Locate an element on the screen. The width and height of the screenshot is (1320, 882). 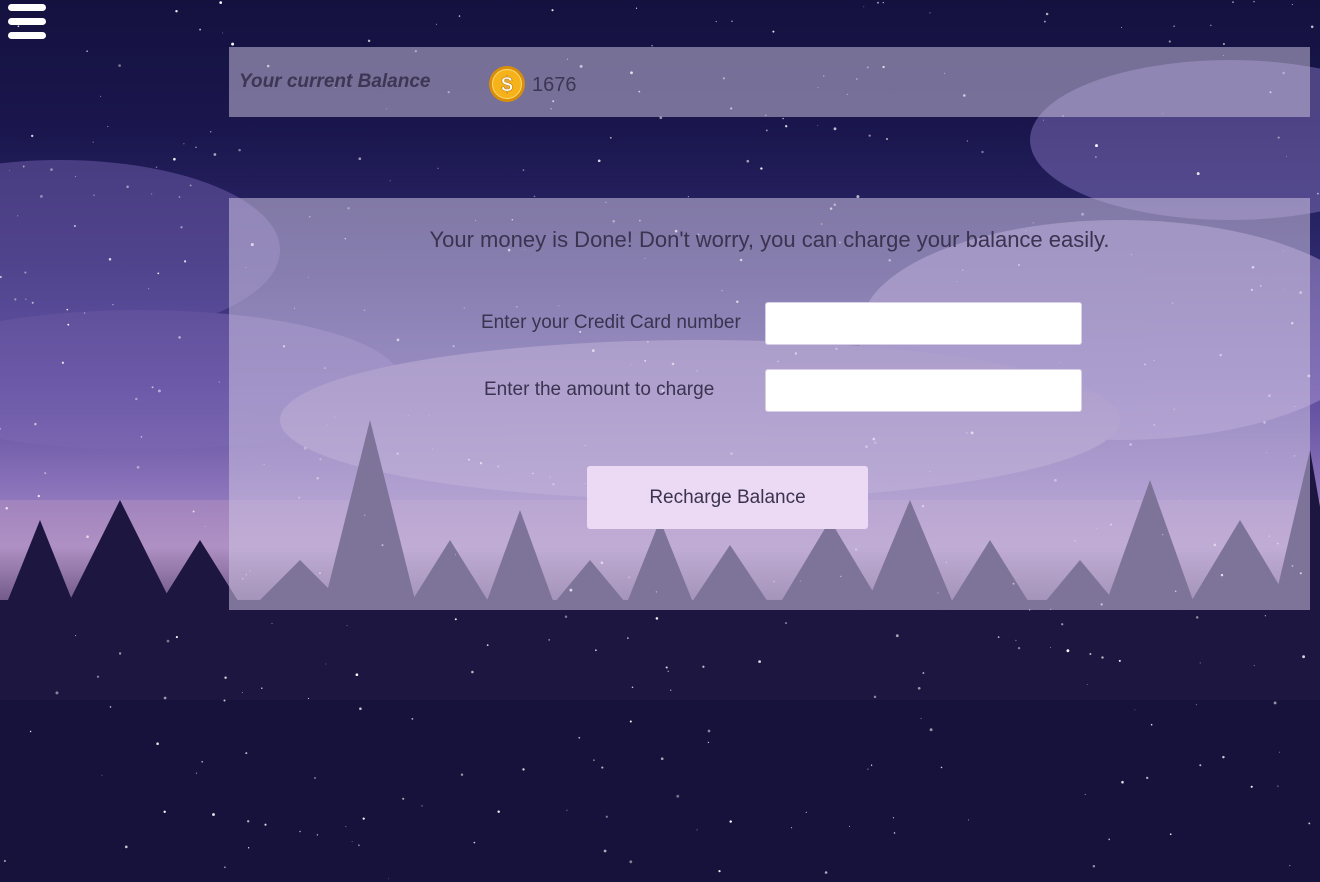
menu-bar-bottom is located at coordinates (27, 35).